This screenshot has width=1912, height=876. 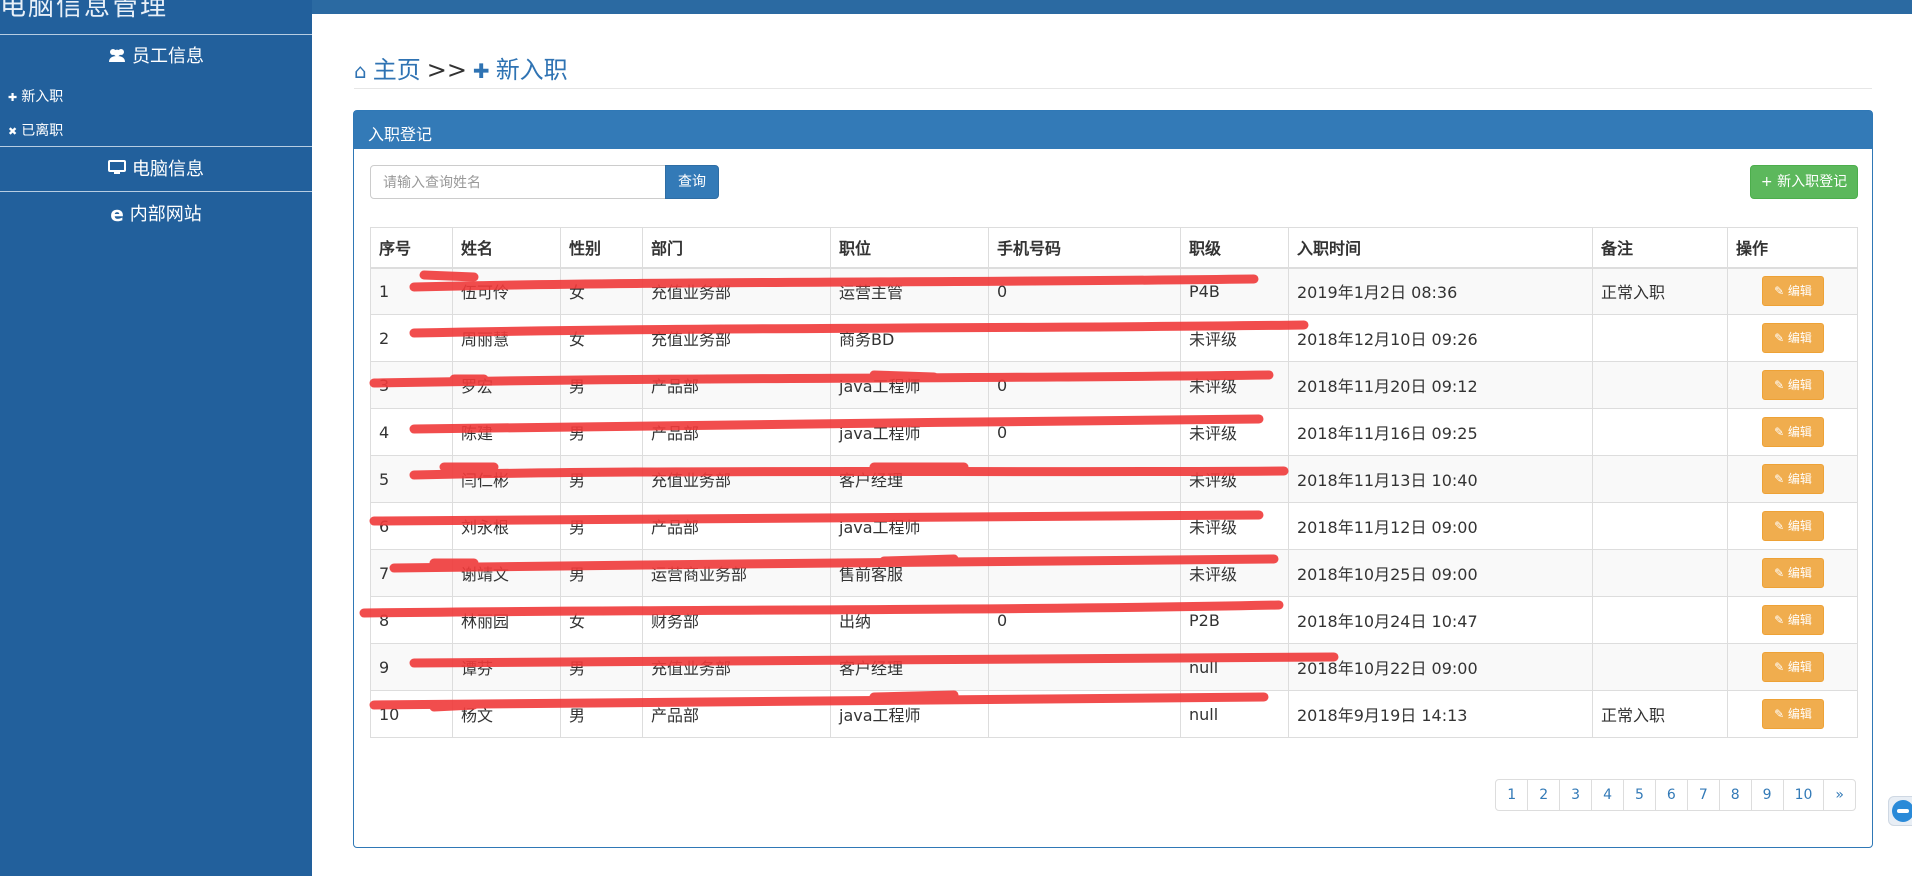 I want to click on cell-grade: P2B, so click(x=1234, y=620).